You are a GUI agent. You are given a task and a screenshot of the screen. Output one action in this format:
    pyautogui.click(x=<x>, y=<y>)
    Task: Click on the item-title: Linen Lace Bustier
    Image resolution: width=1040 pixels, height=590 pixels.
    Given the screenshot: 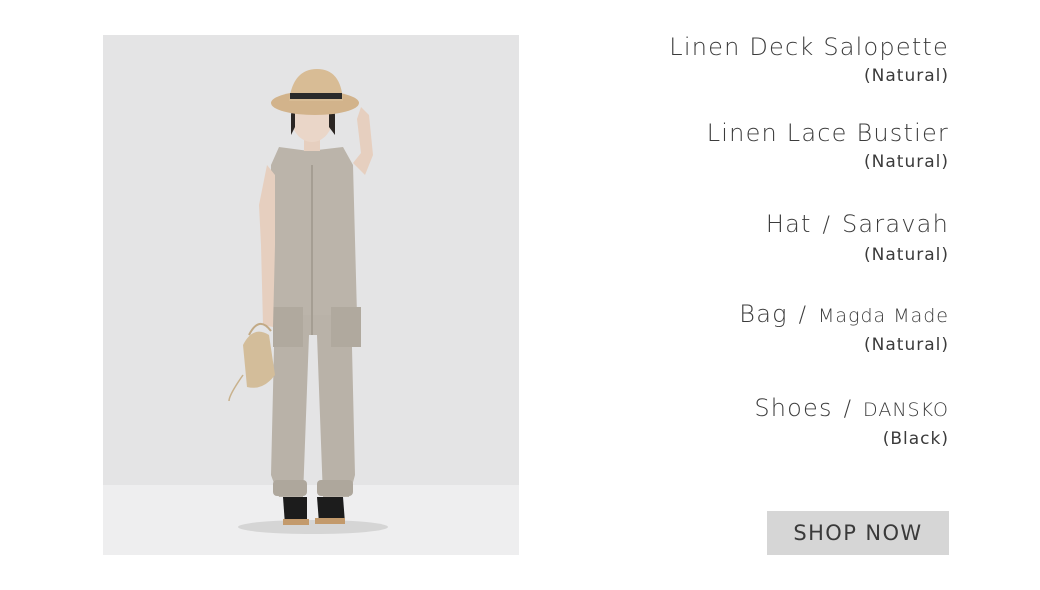 What is the action you would take?
    pyautogui.click(x=827, y=133)
    